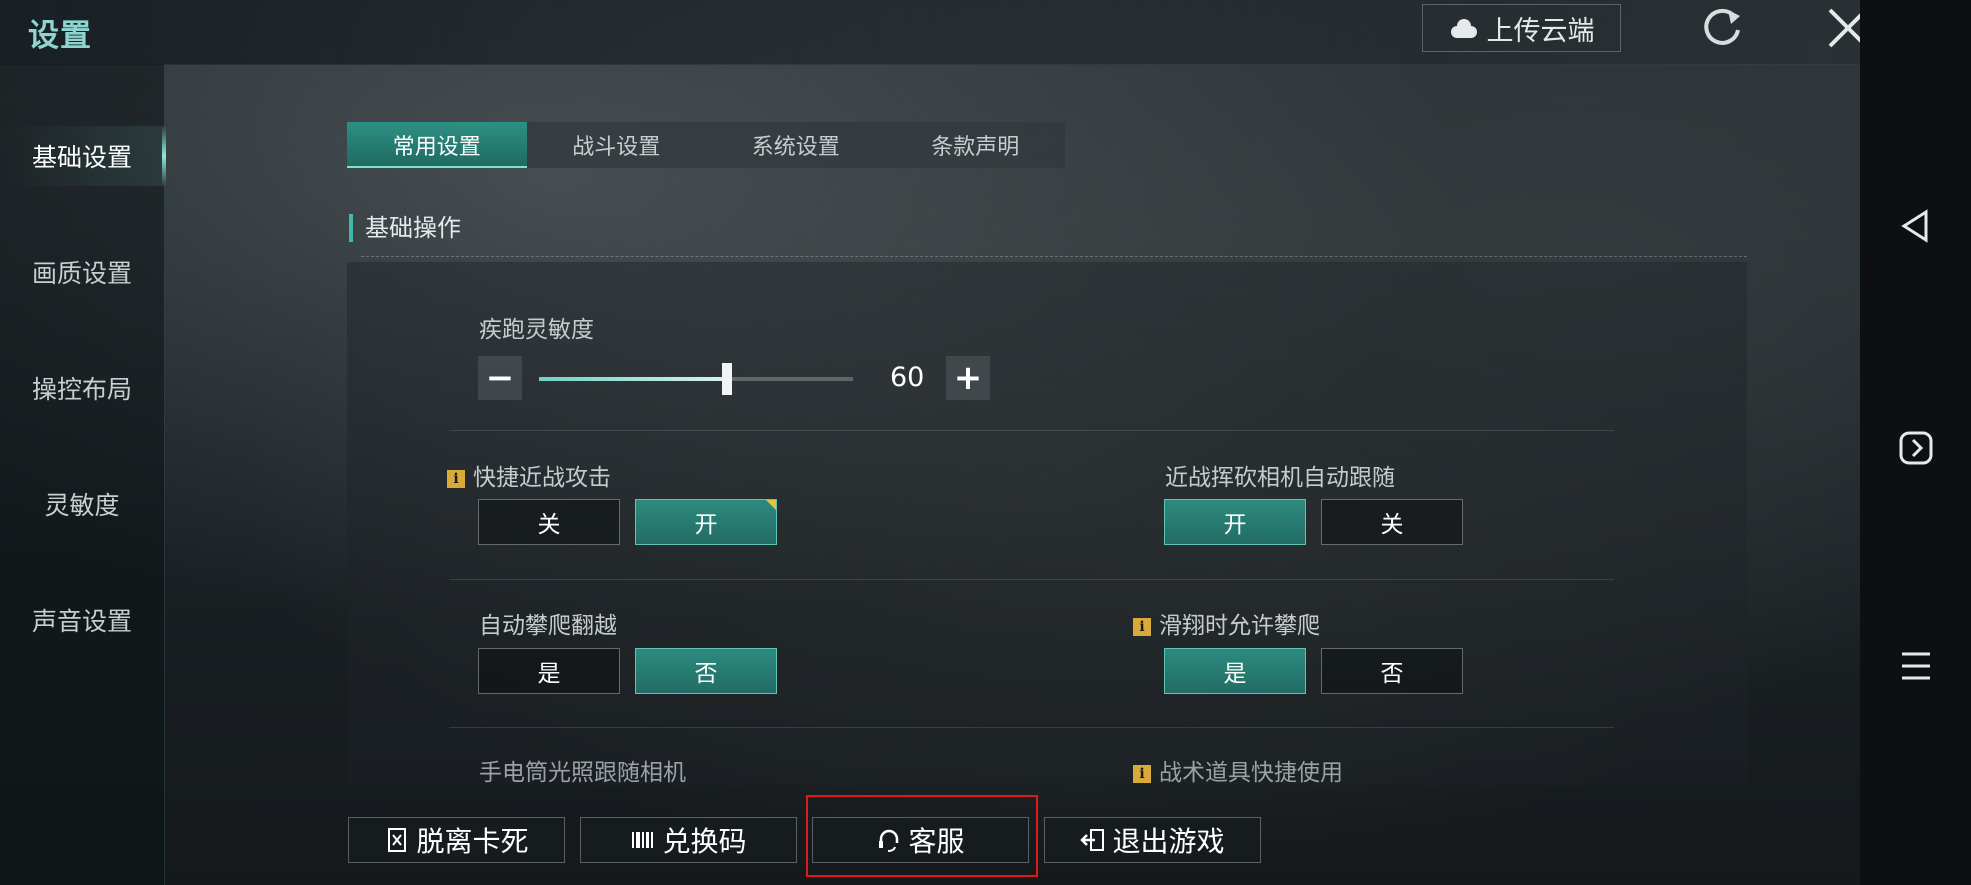 The width and height of the screenshot is (1971, 885). What do you see at coordinates (796, 145) in the screenshot?
I see `tab-system: 系统设置` at bounding box center [796, 145].